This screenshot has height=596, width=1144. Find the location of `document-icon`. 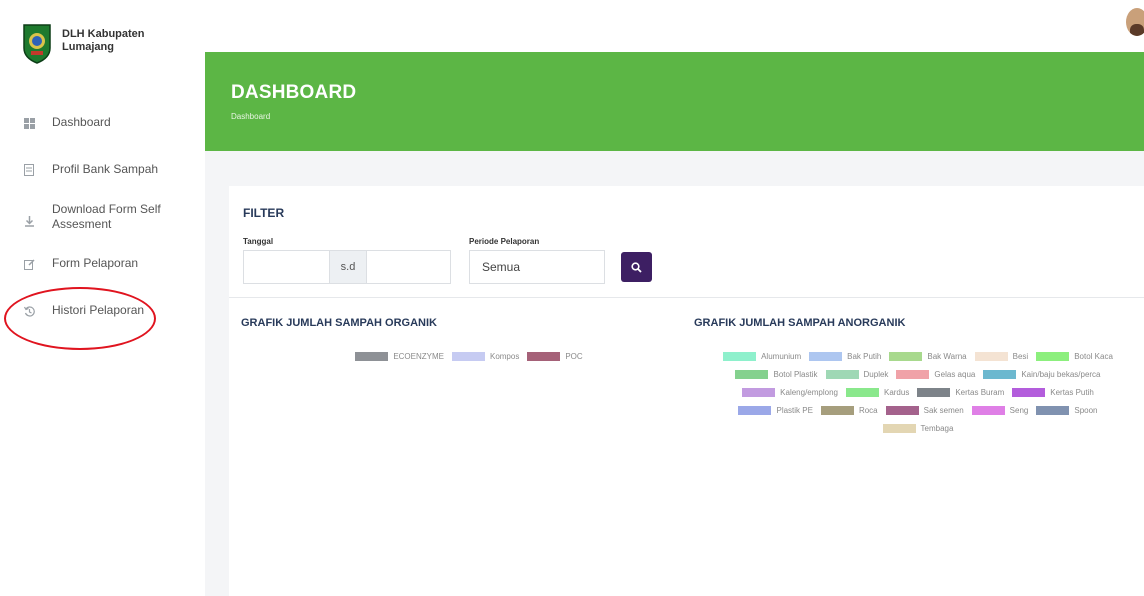

document-icon is located at coordinates (29, 170).